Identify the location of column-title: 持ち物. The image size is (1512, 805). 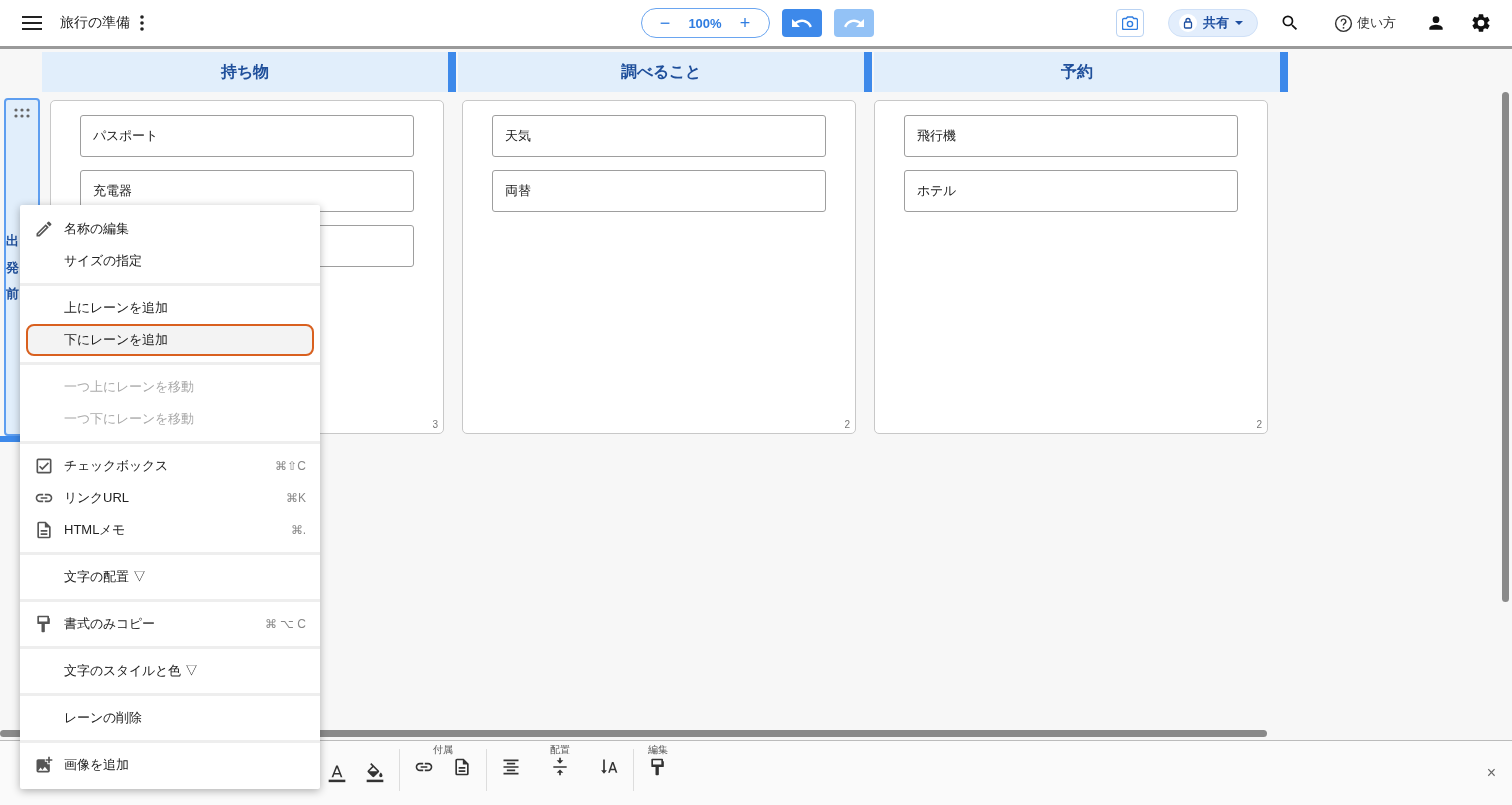
(245, 71).